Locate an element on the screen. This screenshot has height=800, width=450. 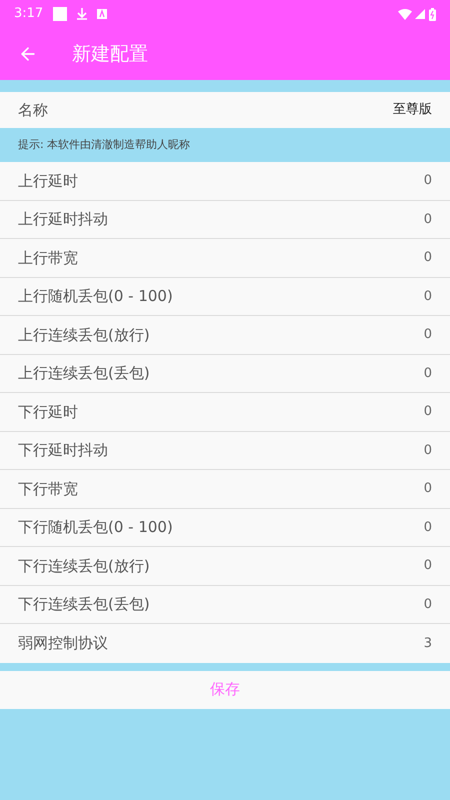
setting-label: 上行连续丢包(丢包) is located at coordinates (84, 373).